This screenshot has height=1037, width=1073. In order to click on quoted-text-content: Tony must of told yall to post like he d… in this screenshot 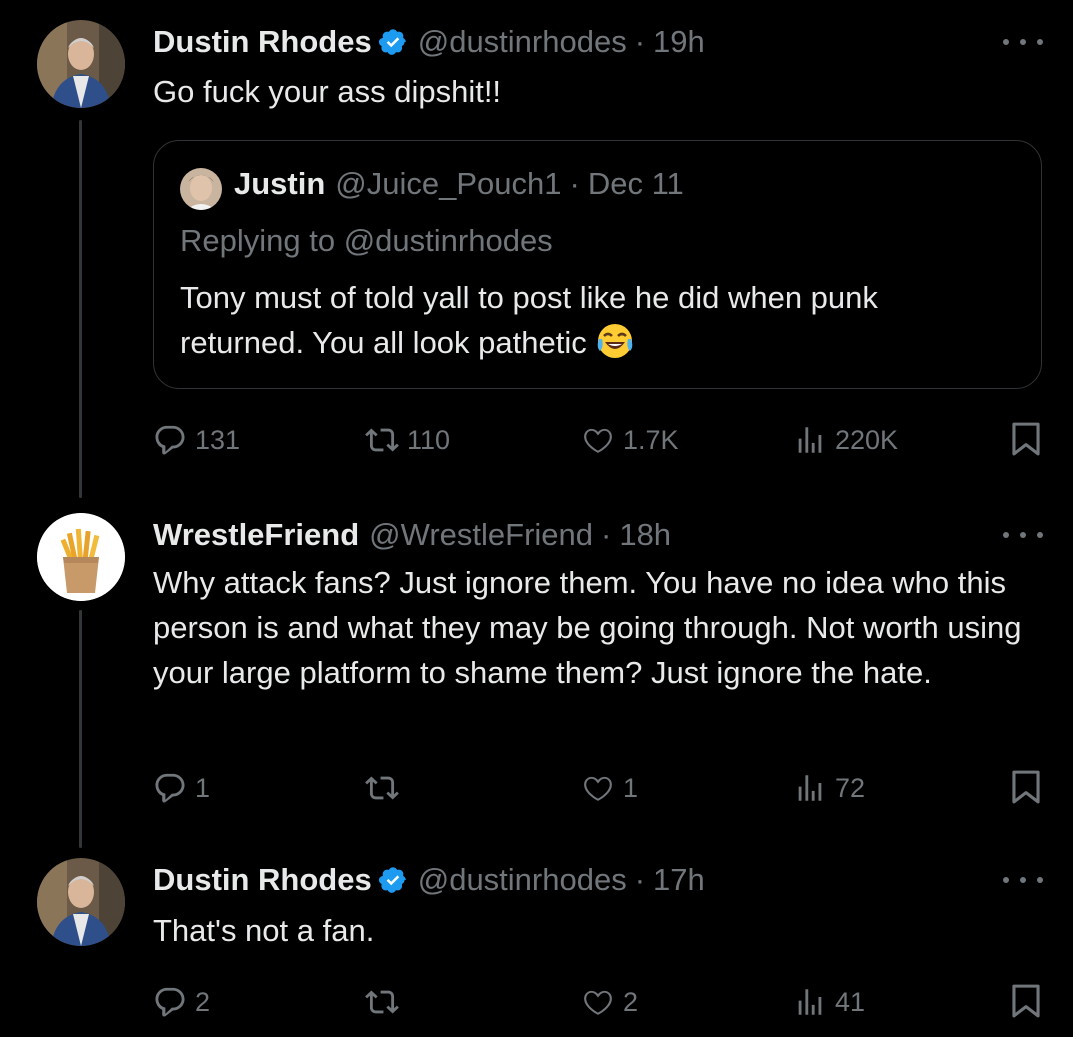, I will do `click(529, 320)`.